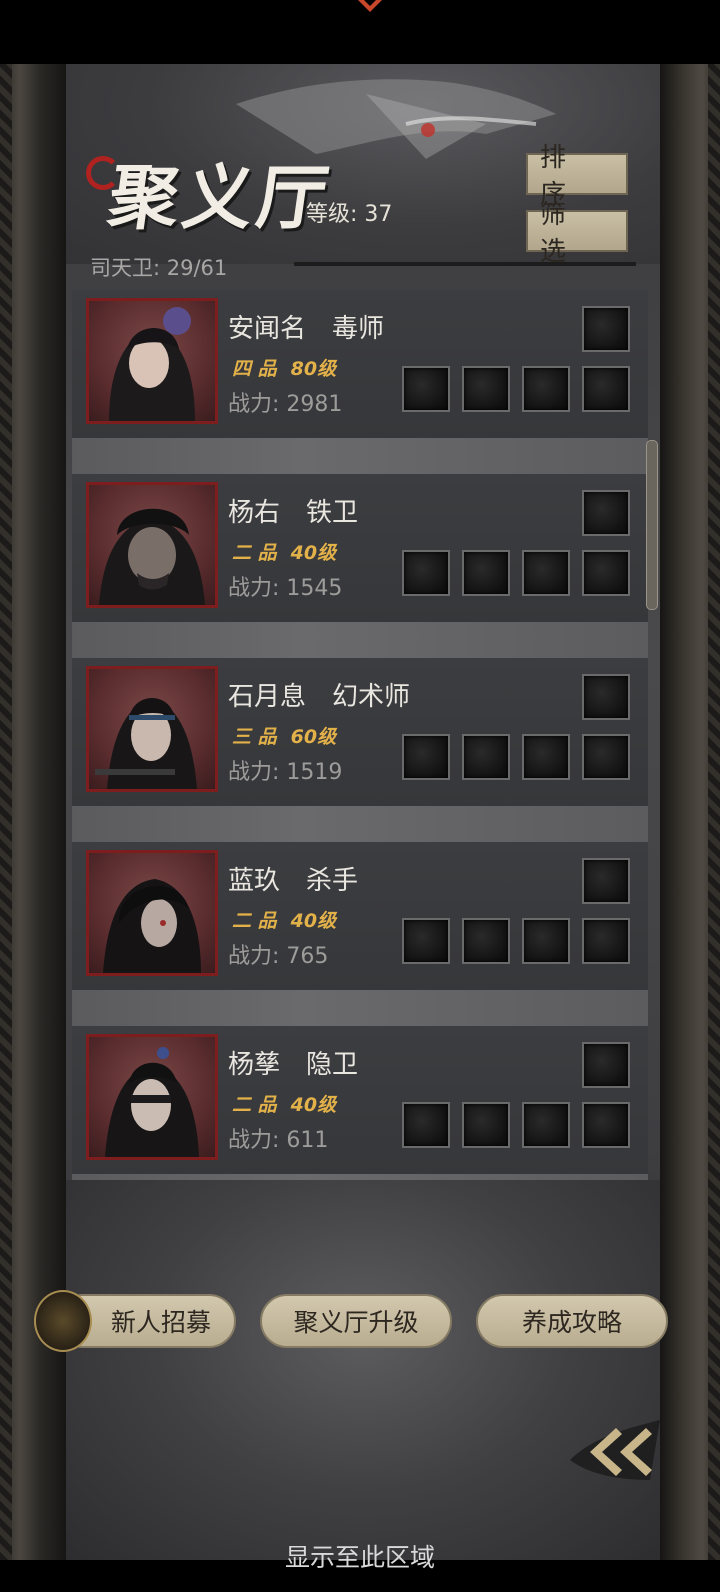 This screenshot has width=720, height=1592. What do you see at coordinates (615, 1445) in the screenshot?
I see `back-double-chevron-icon` at bounding box center [615, 1445].